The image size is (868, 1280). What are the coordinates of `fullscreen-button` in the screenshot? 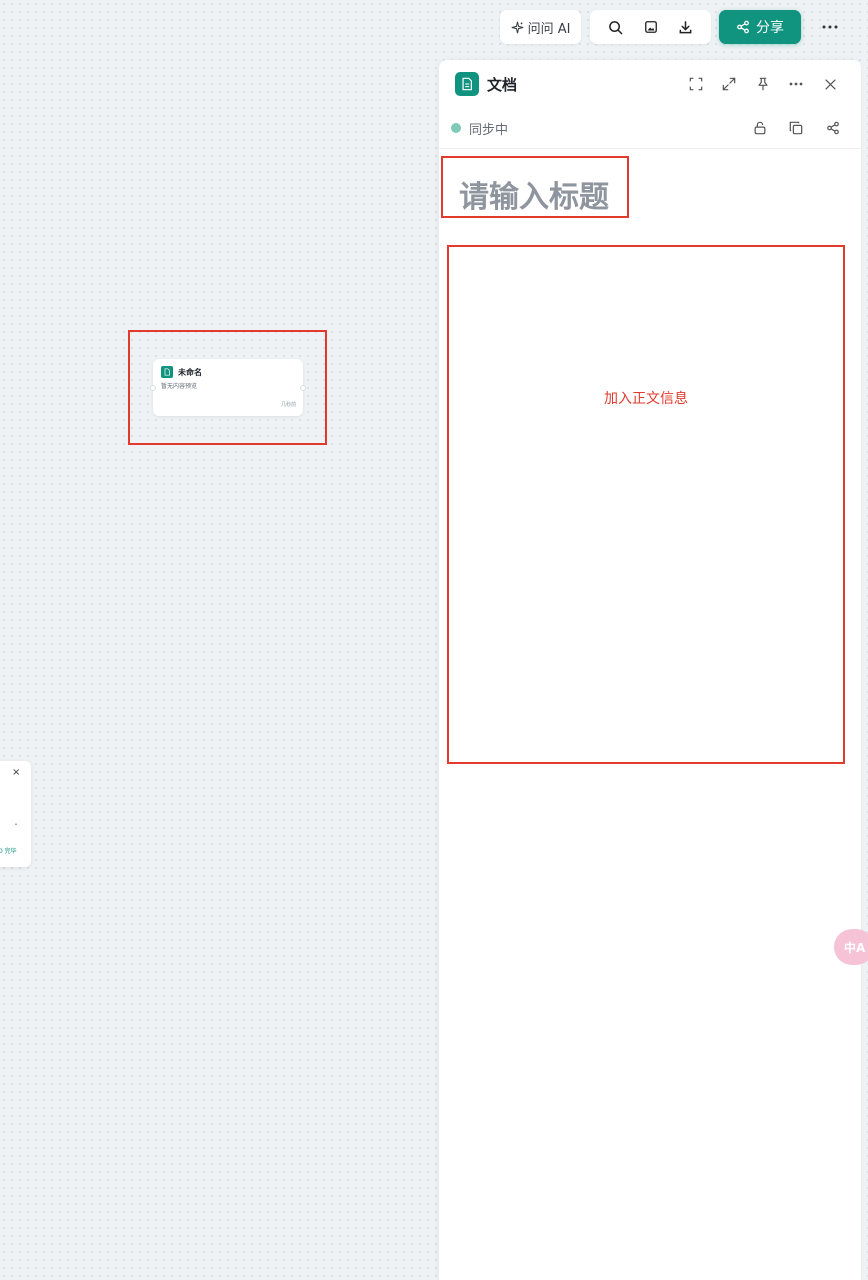 It's located at (696, 84).